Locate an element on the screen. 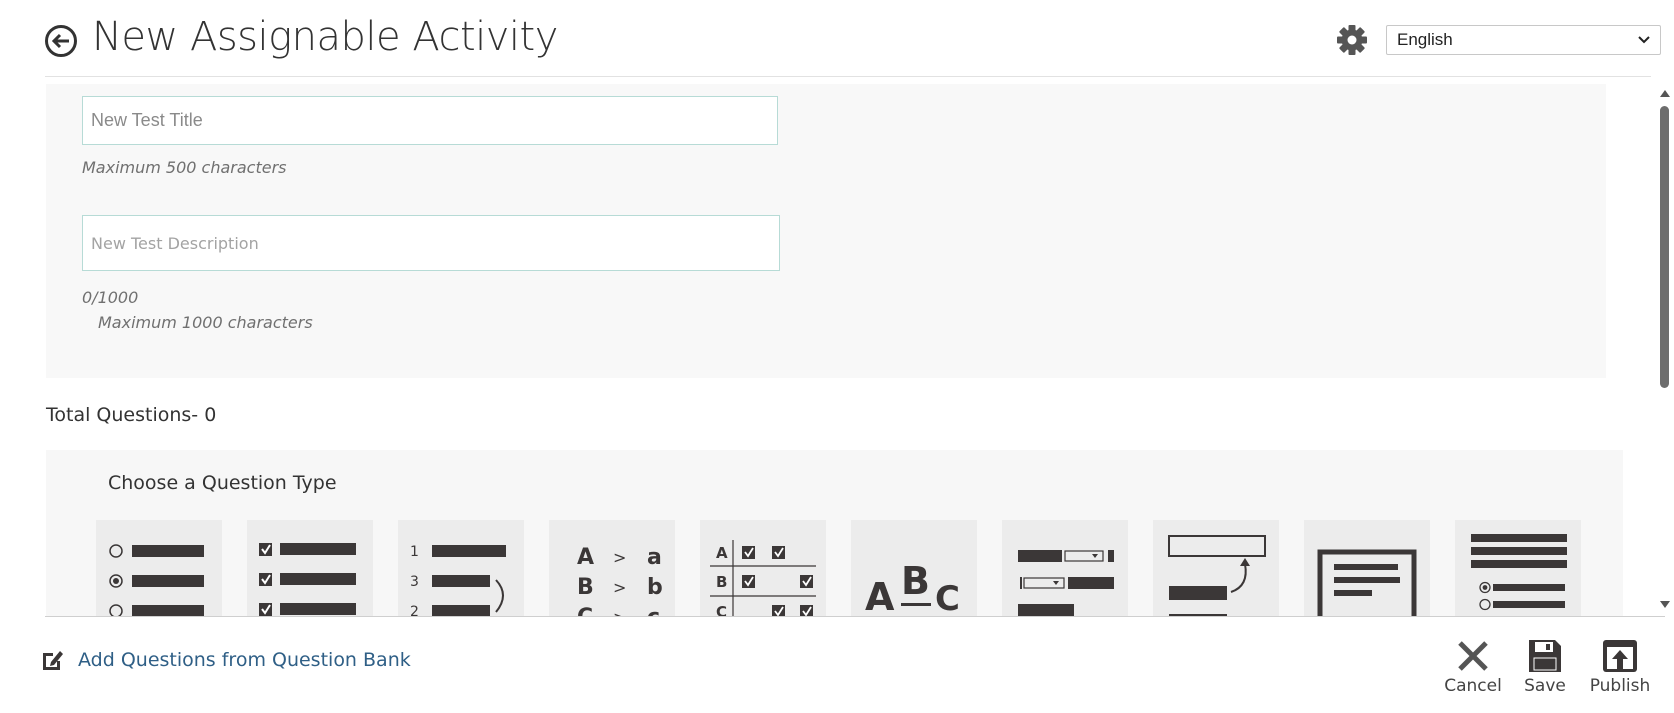  question-type-multiple-response is located at coordinates (310, 568).